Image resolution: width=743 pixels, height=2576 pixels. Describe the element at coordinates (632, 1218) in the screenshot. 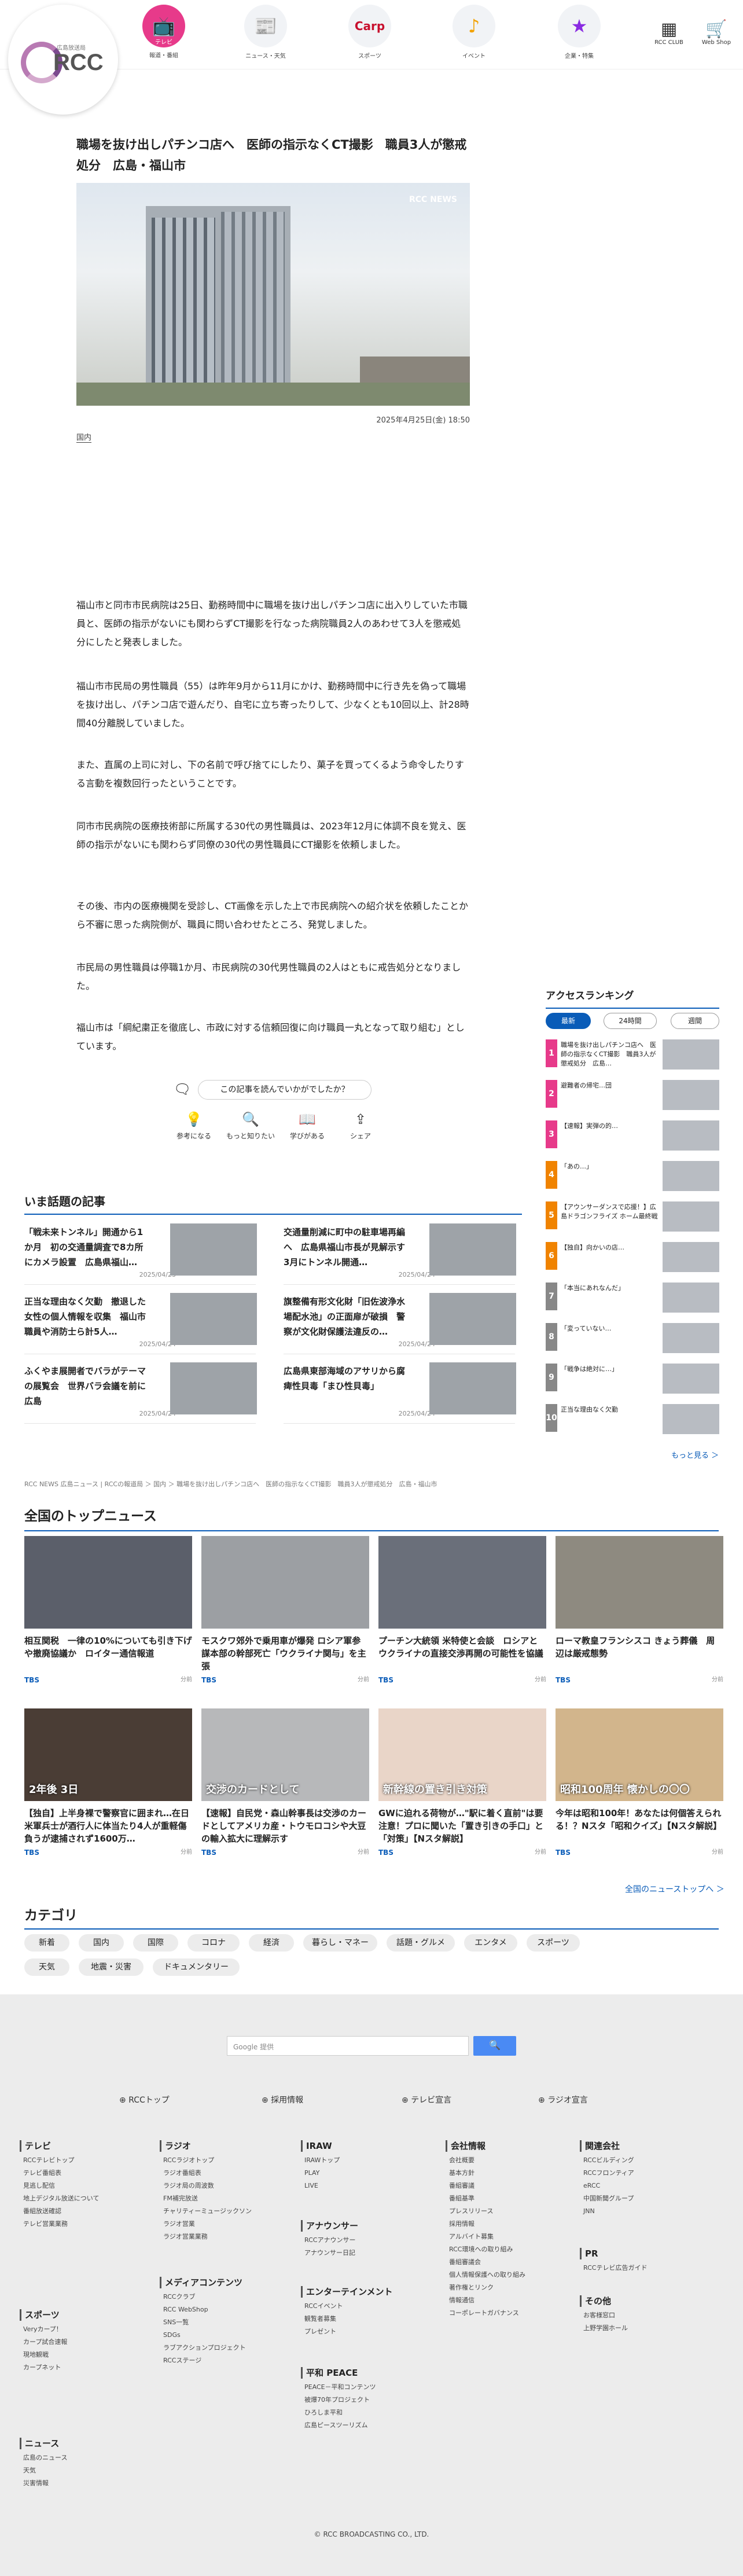

I see `ranking-item: 5 【アウンサーダンスで応援！】広島ドラゴンフライズ ホーム最終戦` at that location.